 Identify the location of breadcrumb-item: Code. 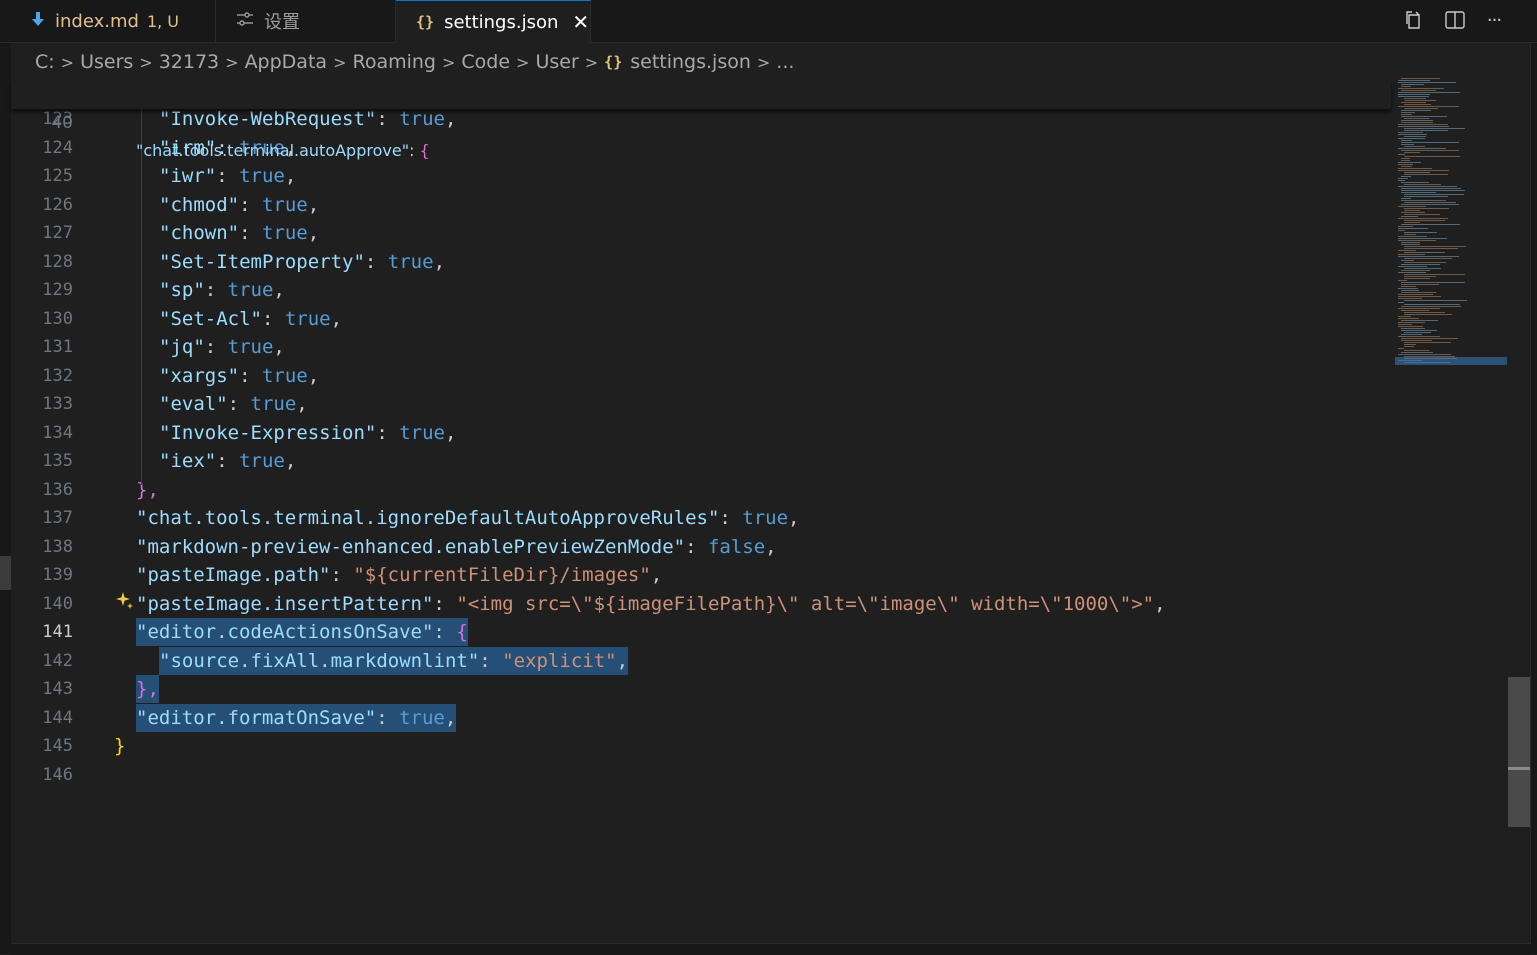
(485, 62).